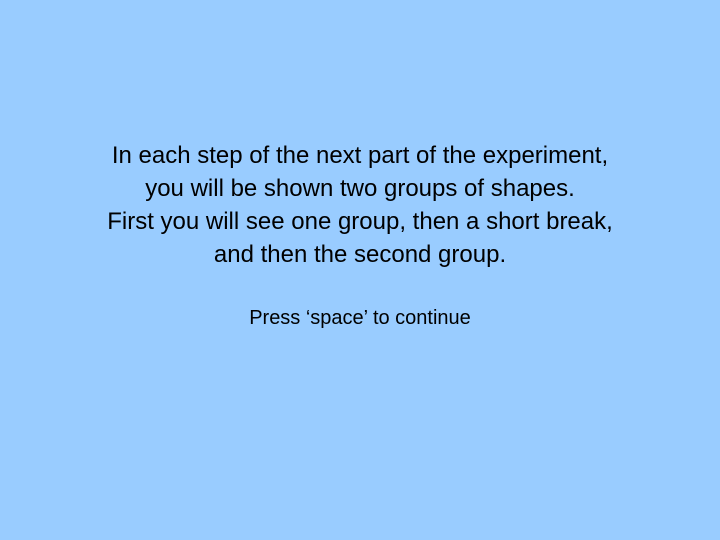 The image size is (720, 540). I want to click on instruction-line-4: and then the second group., so click(360, 254).